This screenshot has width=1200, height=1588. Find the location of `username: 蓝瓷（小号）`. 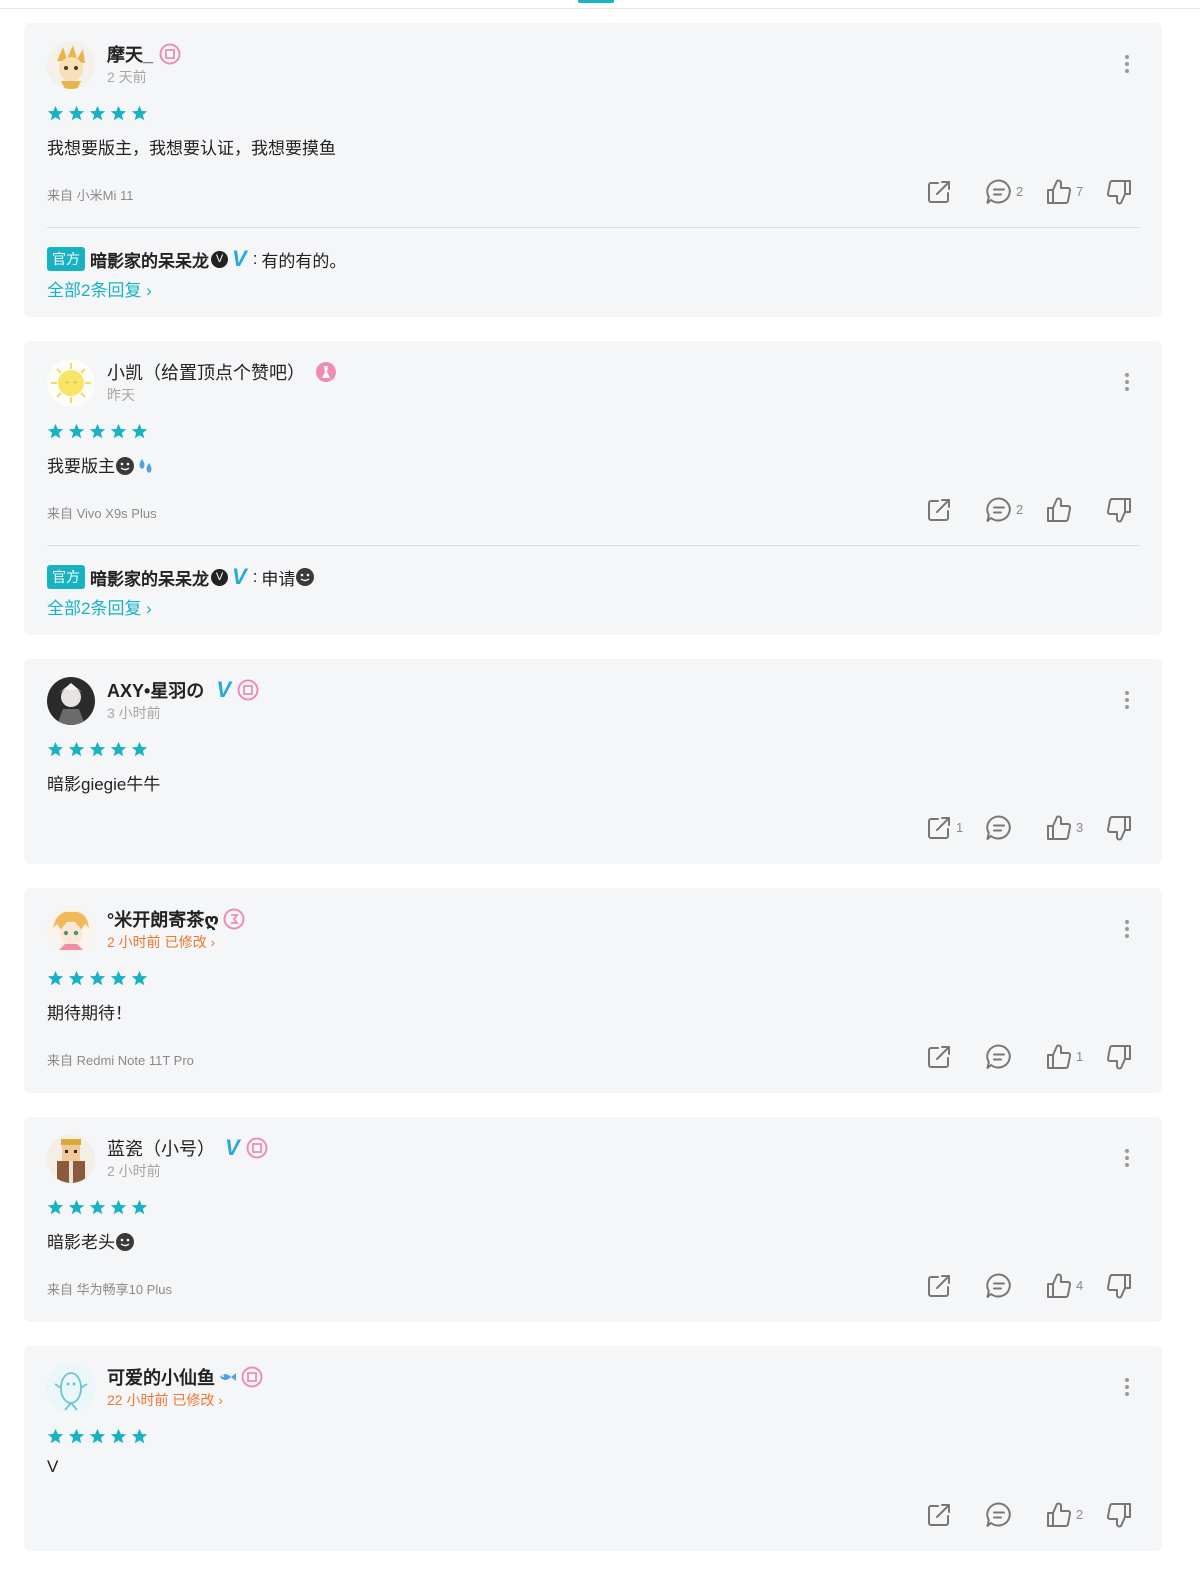

username: 蓝瓷（小号） is located at coordinates (161, 1148).